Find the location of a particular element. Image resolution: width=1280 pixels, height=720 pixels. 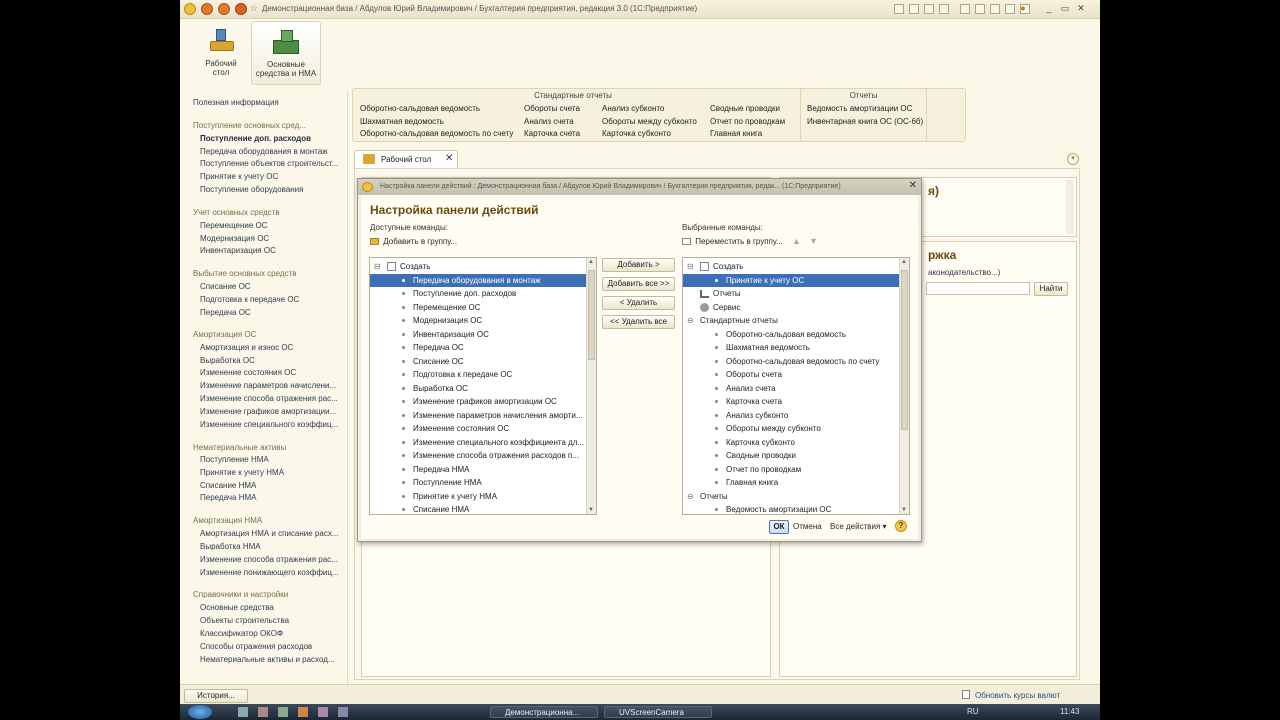

add-all-button: Добавить все >> is located at coordinates (638, 284).